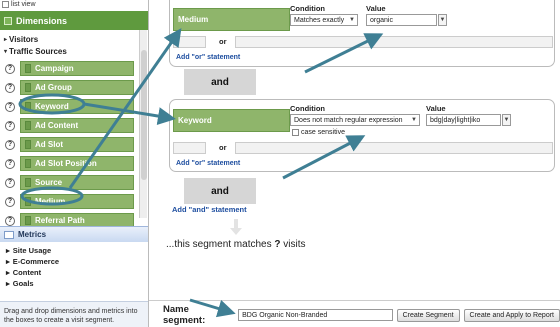 This screenshot has width=560, height=327. I want to click on dimension-keyword: Keyword, so click(77, 106).